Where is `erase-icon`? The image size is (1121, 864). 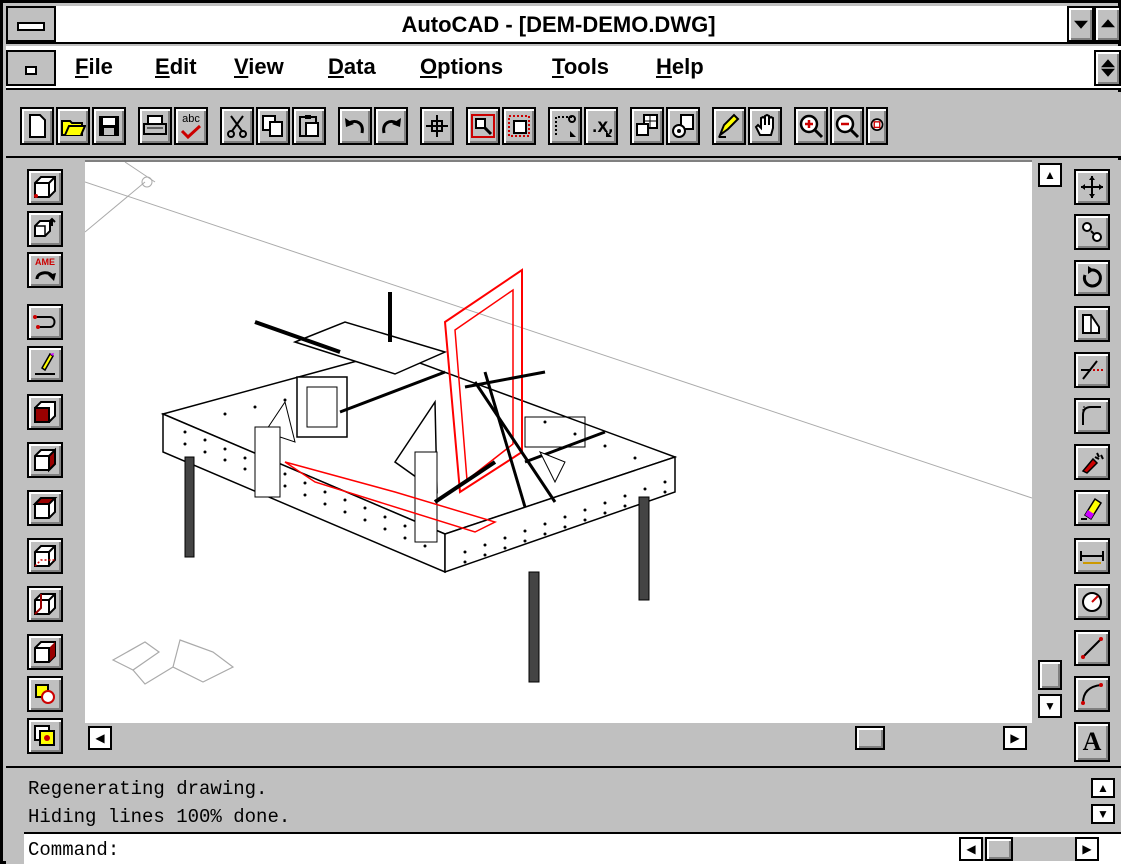
erase-icon is located at coordinates (1092, 508).